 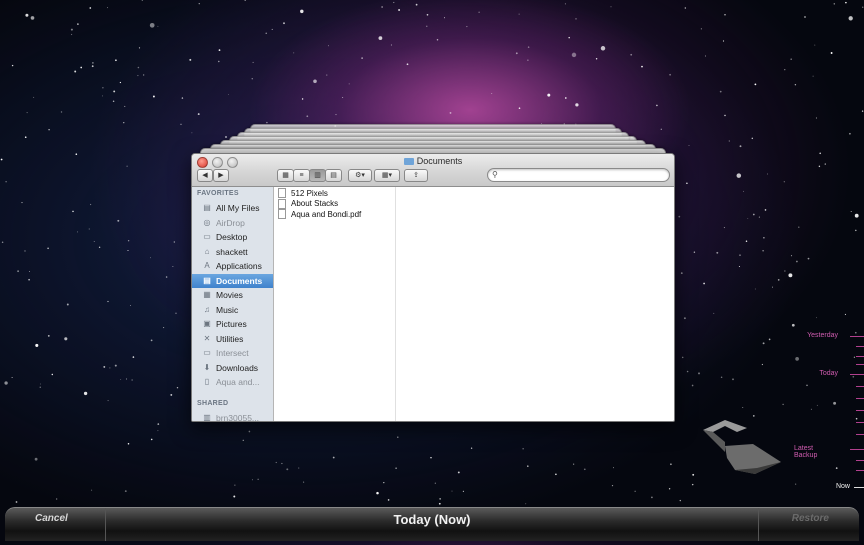 I want to click on list-view-icon: ≡, so click(x=301, y=175).